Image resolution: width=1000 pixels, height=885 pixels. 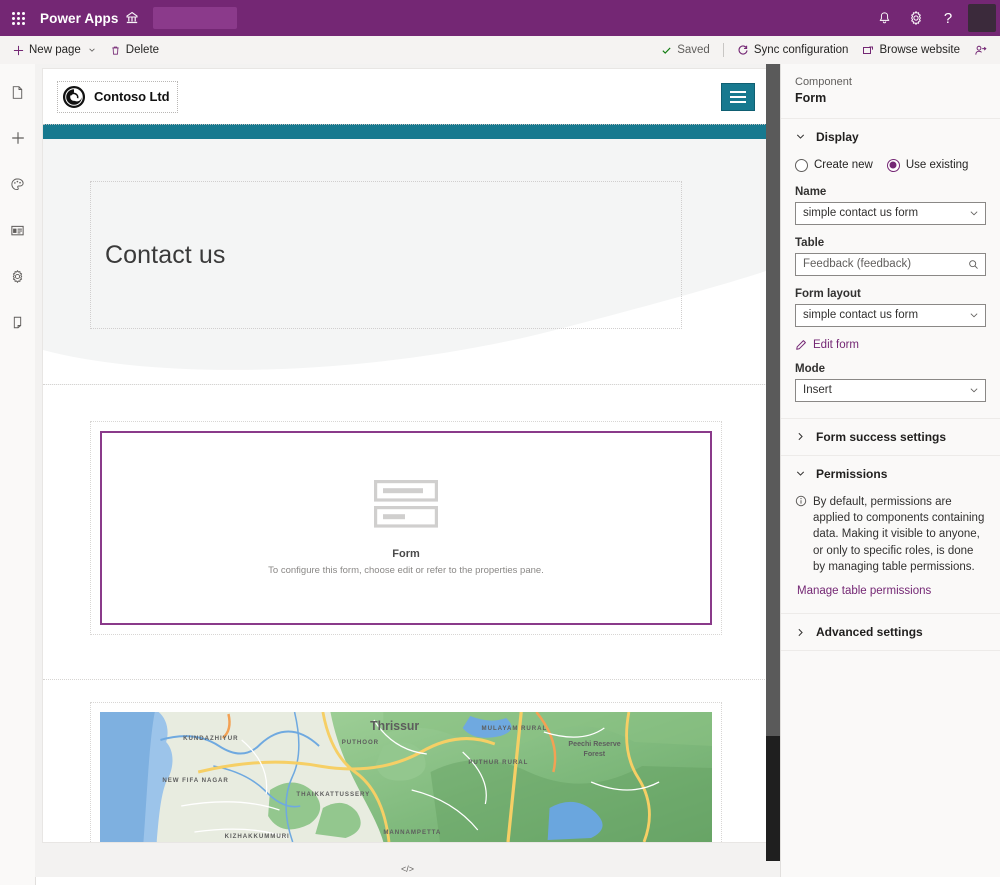 What do you see at coordinates (132, 96) in the screenshot?
I see `site-logo-text: Contoso Ltd` at bounding box center [132, 96].